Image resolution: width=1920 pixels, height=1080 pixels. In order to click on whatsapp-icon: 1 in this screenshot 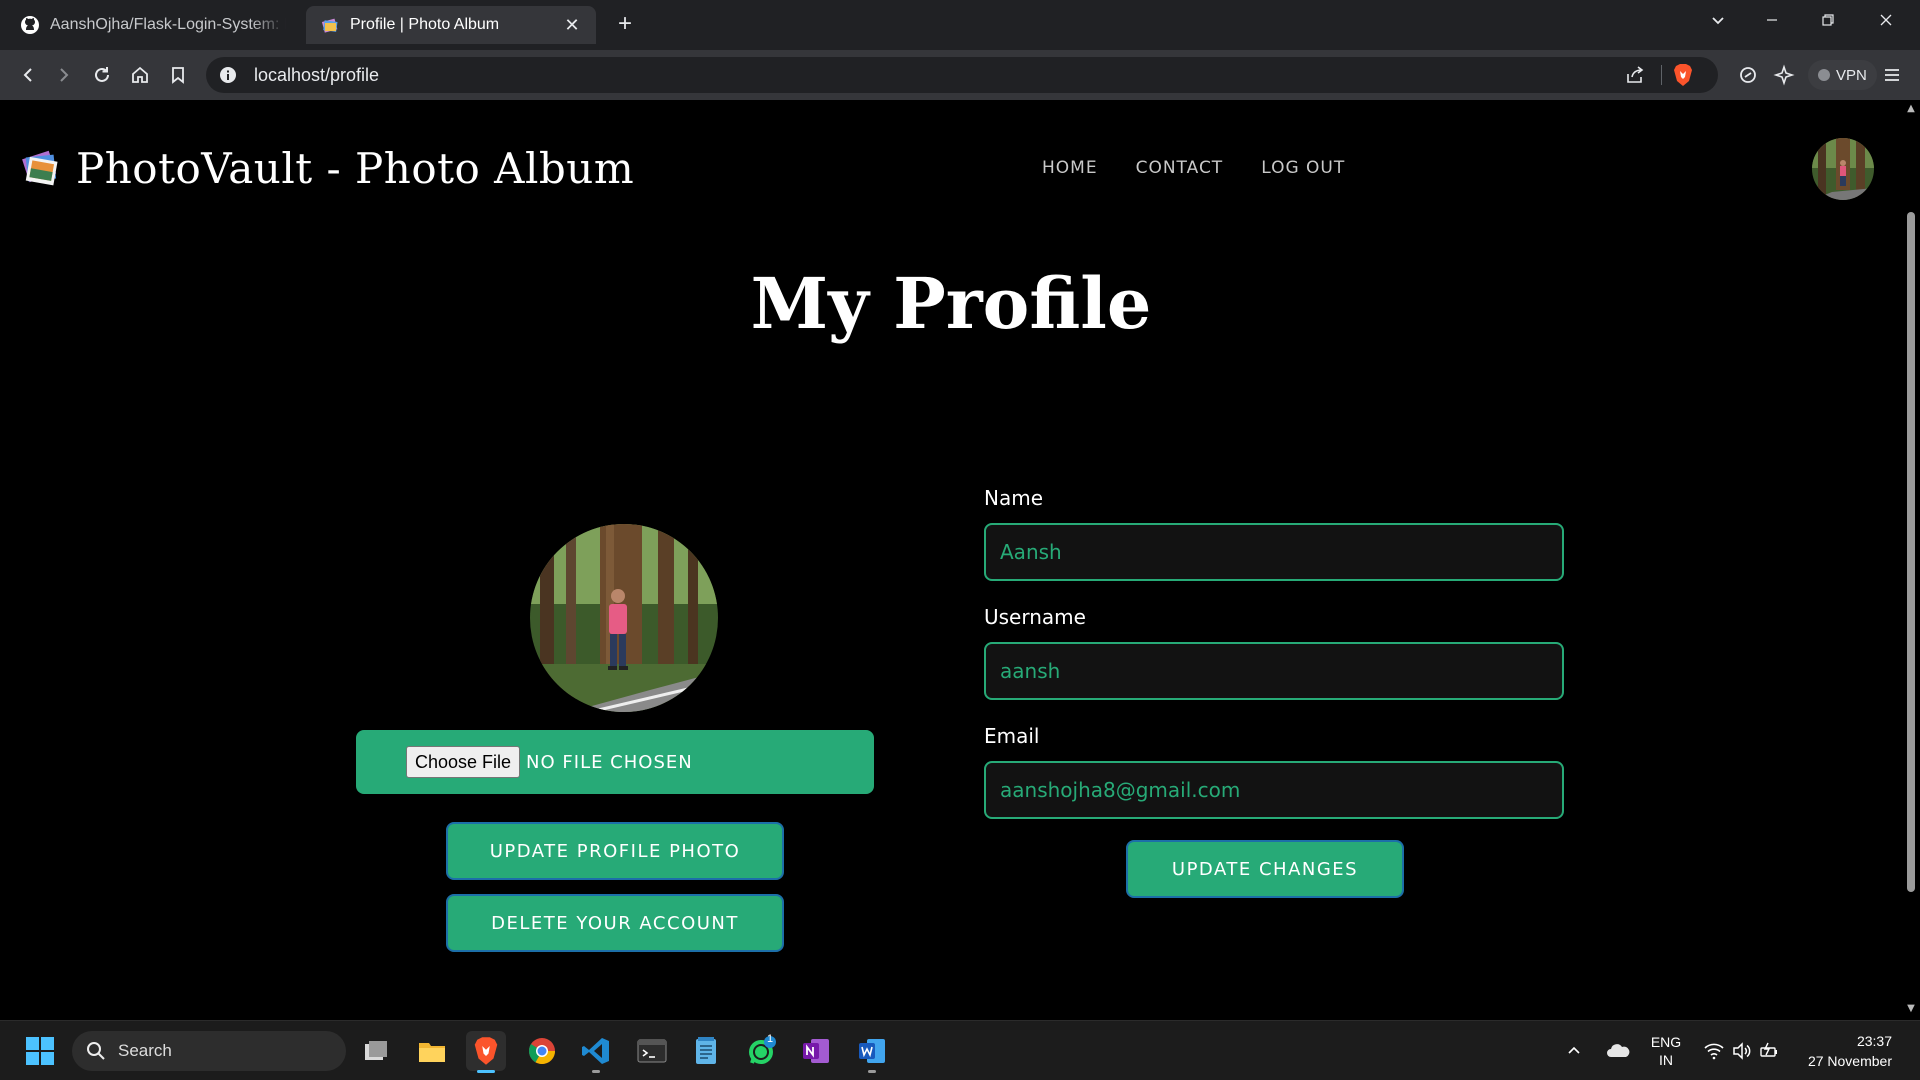, I will do `click(762, 1051)`.